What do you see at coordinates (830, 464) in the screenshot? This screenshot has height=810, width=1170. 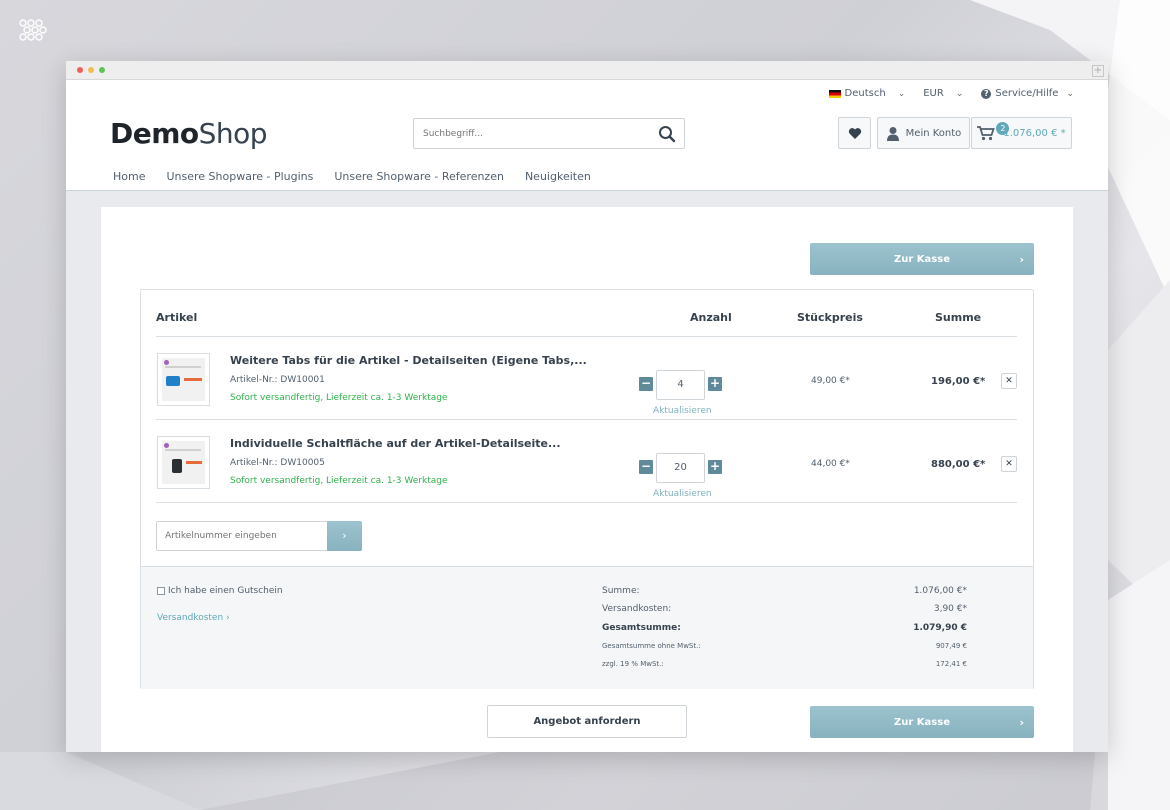 I see `unit-price: 44,00 €*` at bounding box center [830, 464].